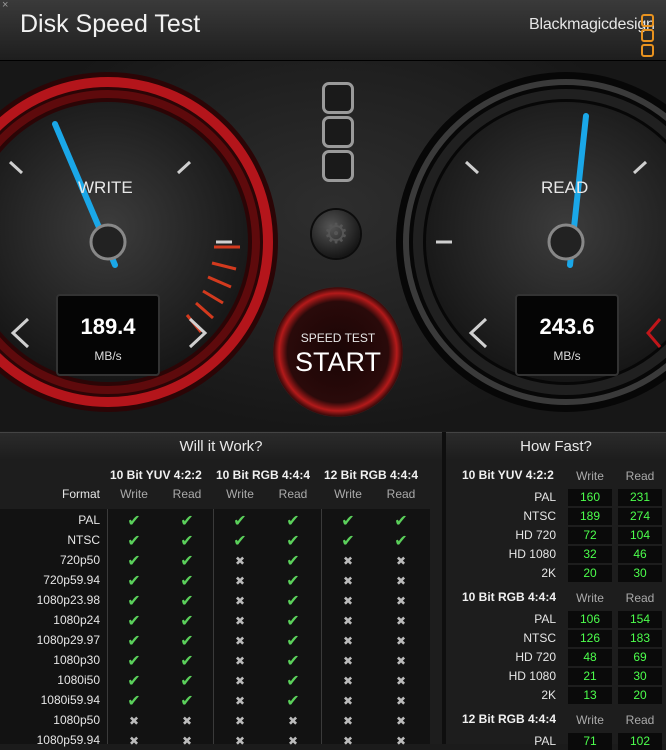 The image size is (666, 750). What do you see at coordinates (590, 695) in the screenshot?
I see `write-speed-cell: 13` at bounding box center [590, 695].